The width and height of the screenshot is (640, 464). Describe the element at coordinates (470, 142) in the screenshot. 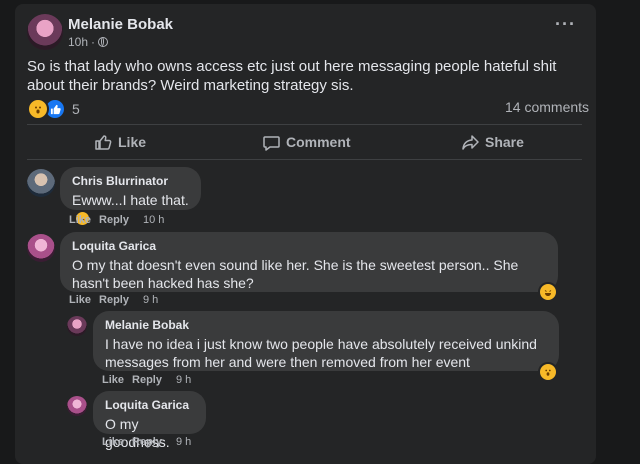

I see `share-icon` at that location.